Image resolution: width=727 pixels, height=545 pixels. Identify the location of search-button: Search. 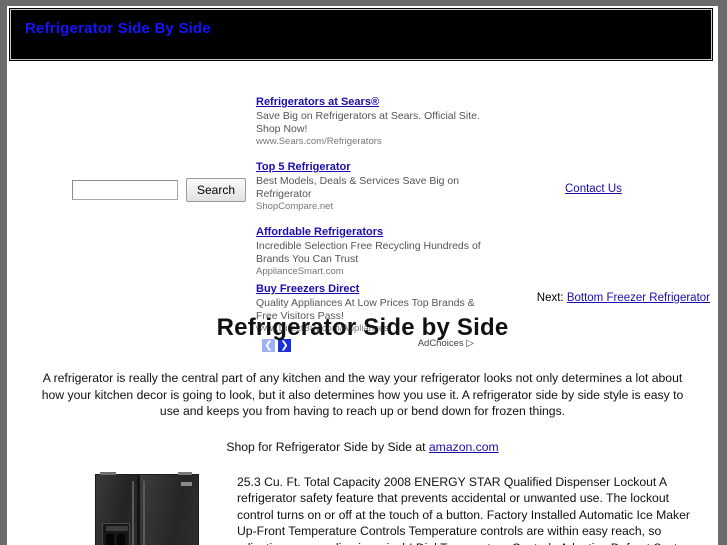
(216, 190).